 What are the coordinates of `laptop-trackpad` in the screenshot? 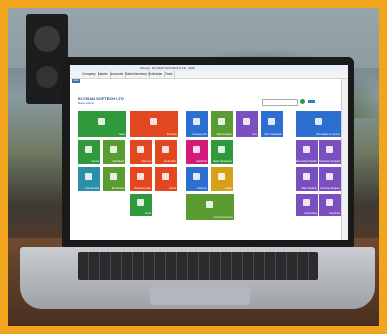 It's located at (200, 294).